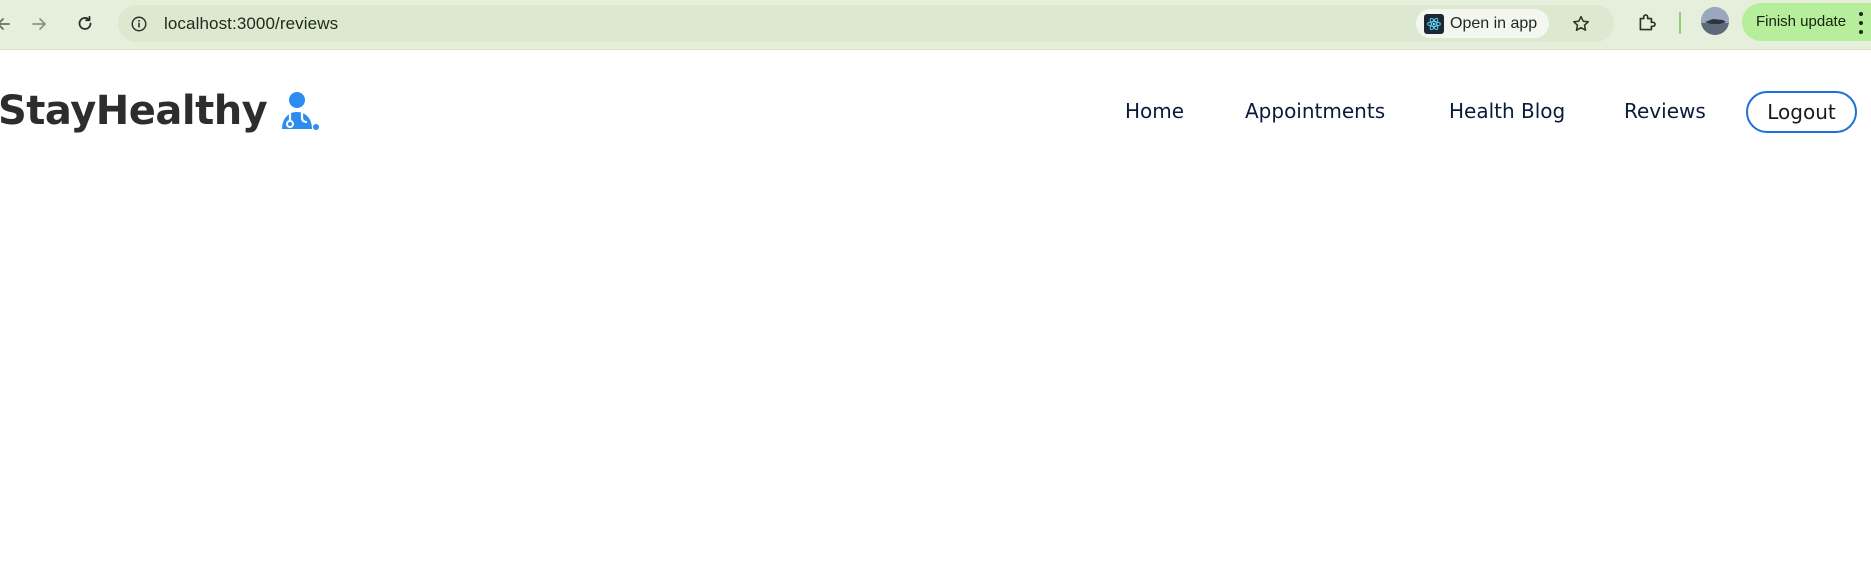 Image resolution: width=1871 pixels, height=583 pixels. What do you see at coordinates (251, 23) in the screenshot?
I see `url-text: localhost:3000/reviews` at bounding box center [251, 23].